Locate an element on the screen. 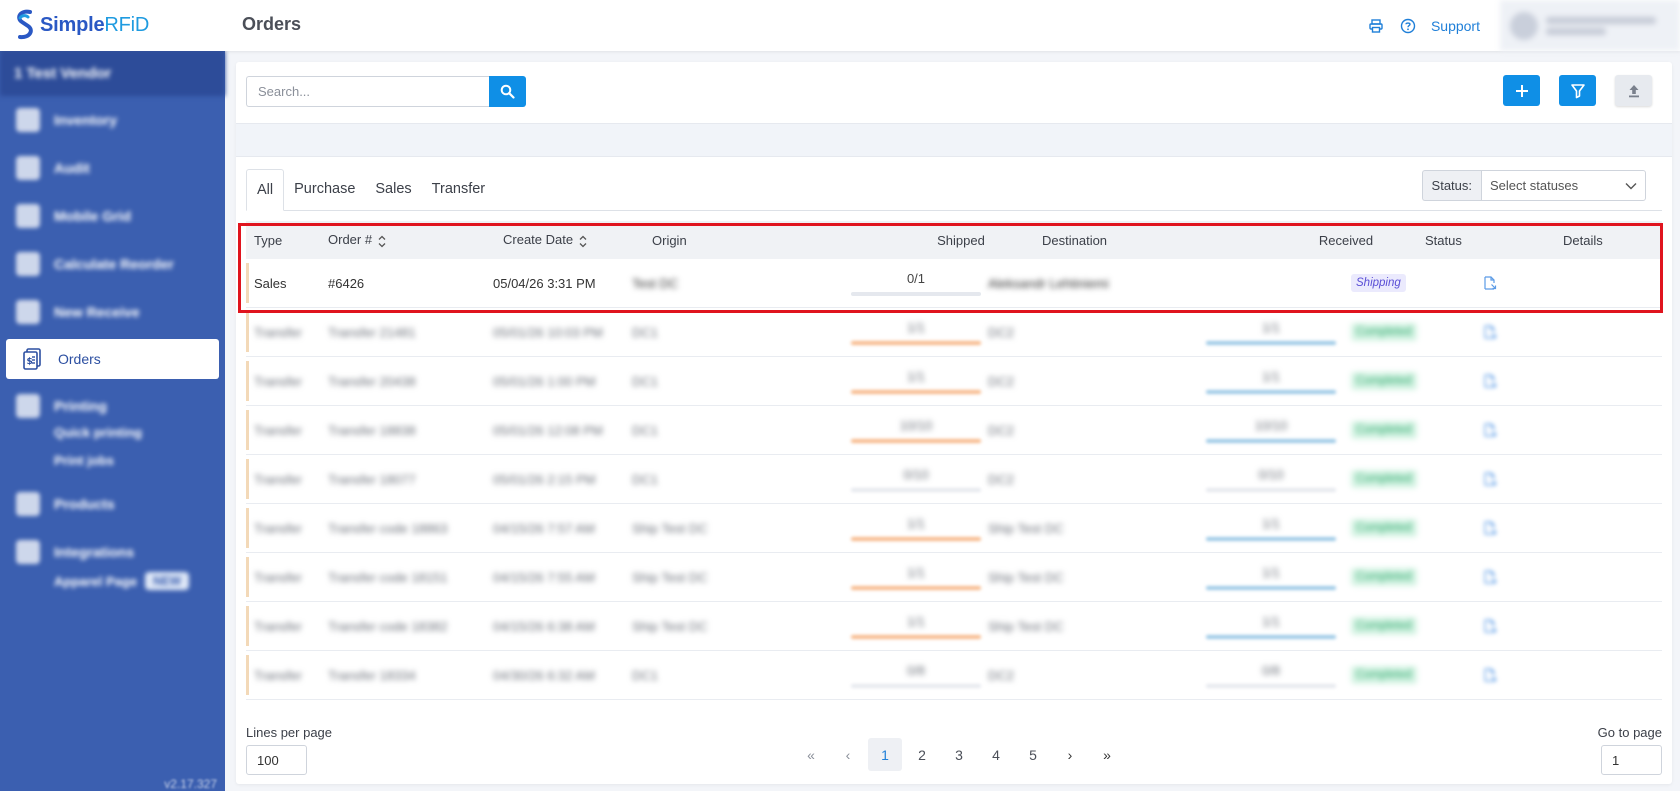 Image resolution: width=1680 pixels, height=791 pixels. sidebar-item-audit: Audit is located at coordinates (112, 168).